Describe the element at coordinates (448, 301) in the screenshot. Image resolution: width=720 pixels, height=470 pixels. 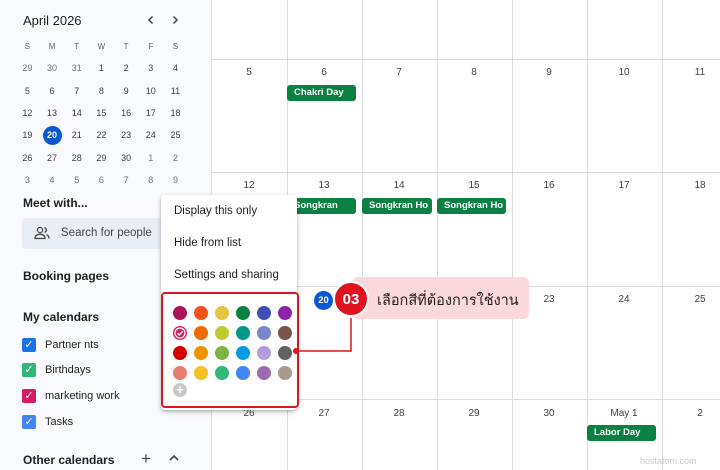
I see `annotation-text: เลือกสีที่ต้องการใช้งาน` at that location.